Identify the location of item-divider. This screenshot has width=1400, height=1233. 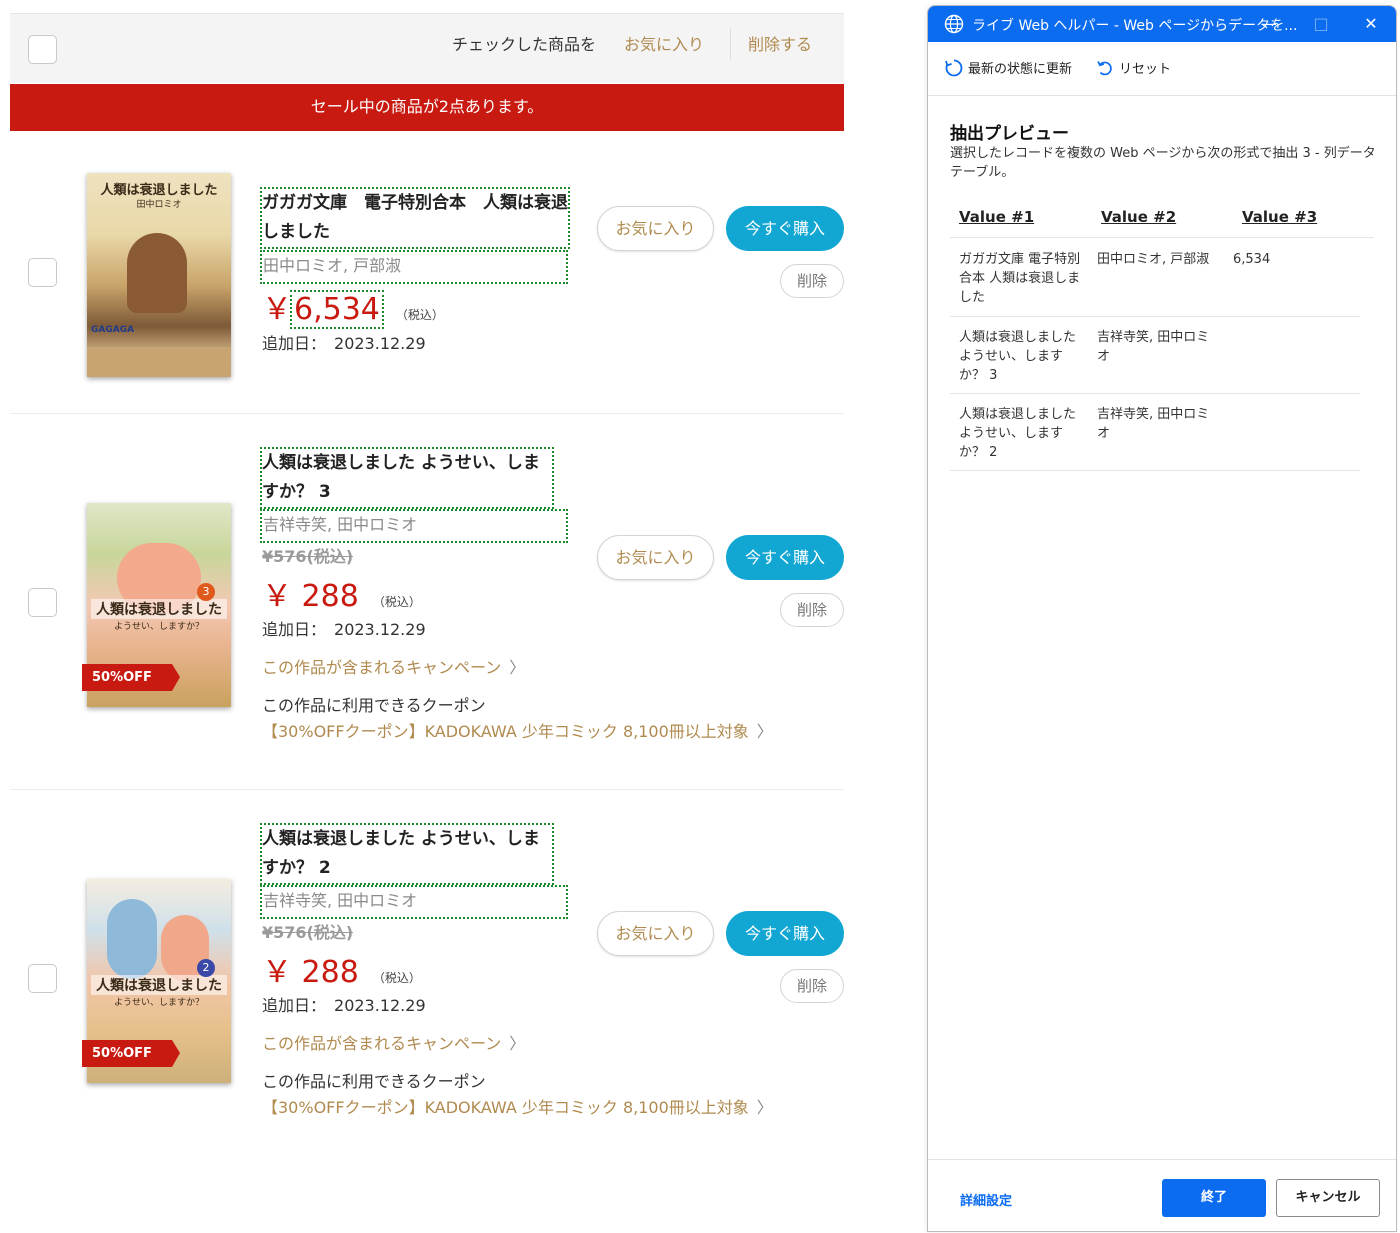
(427, 789).